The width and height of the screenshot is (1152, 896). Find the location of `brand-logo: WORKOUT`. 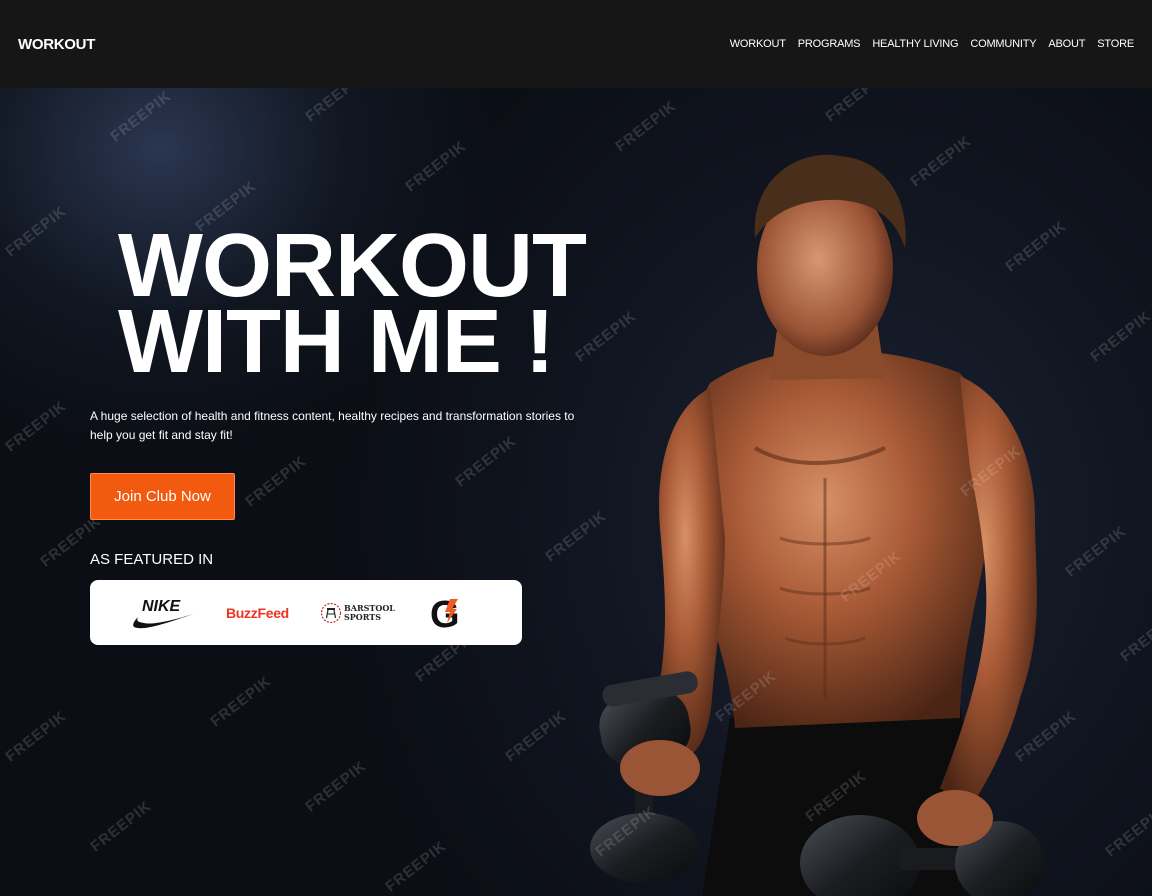

brand-logo: WORKOUT is located at coordinates (56, 44).